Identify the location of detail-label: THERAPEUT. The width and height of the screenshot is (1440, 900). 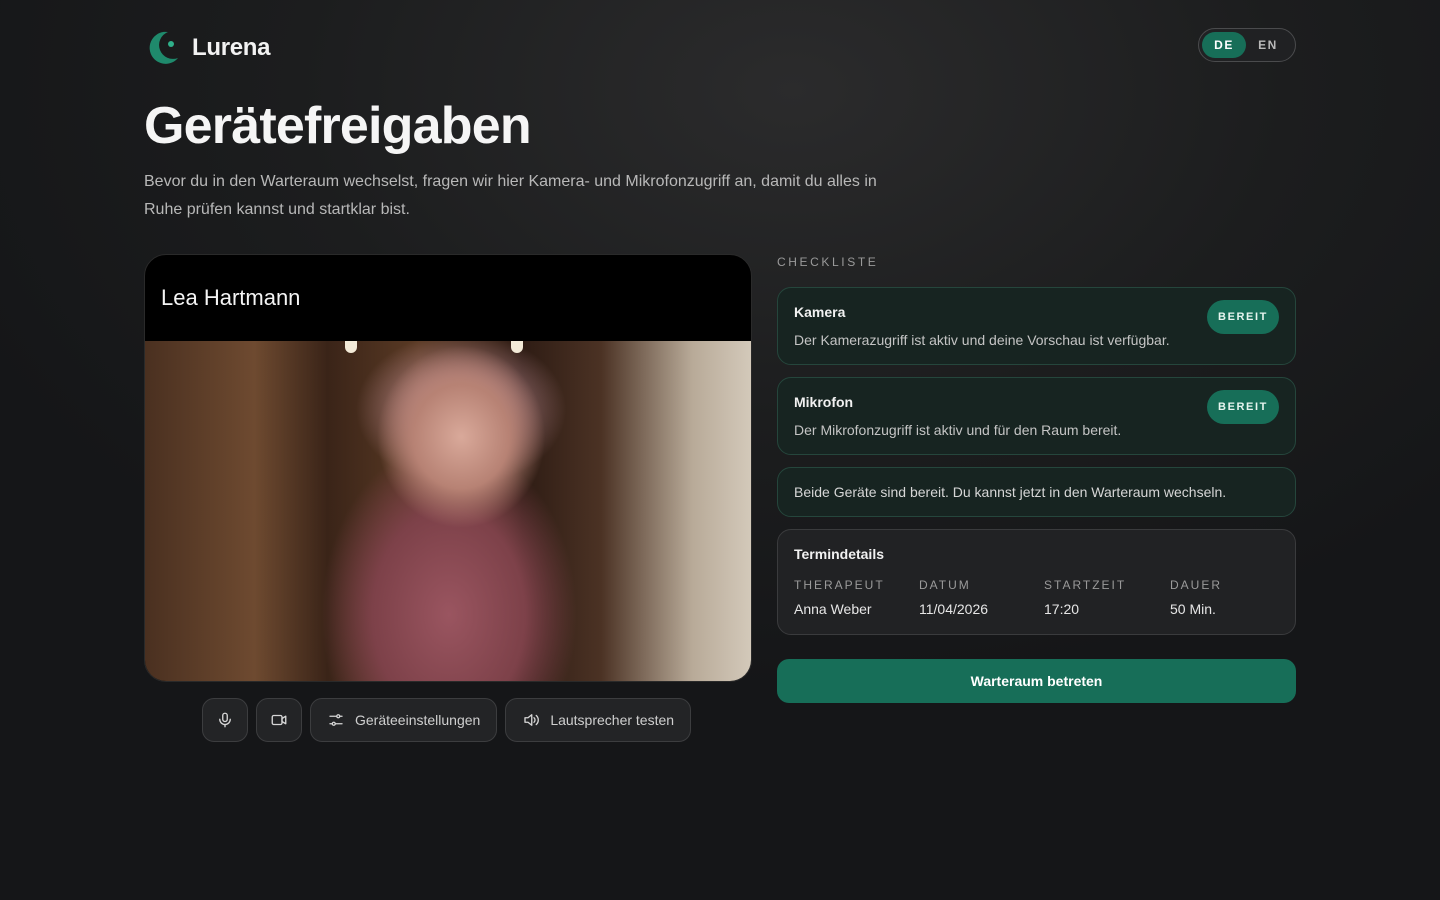
(839, 585).